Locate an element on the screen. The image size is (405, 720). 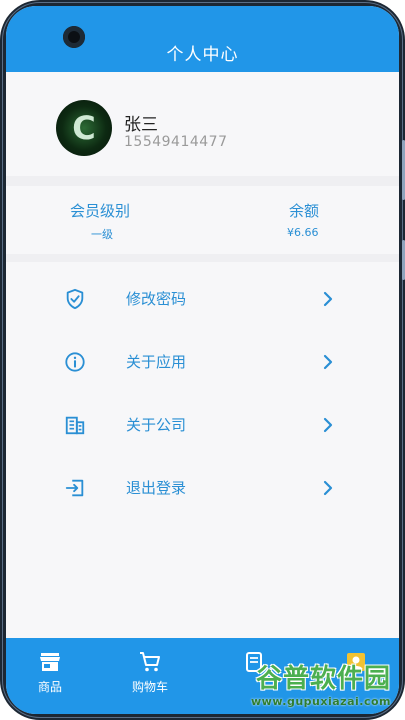
shield-check-icon is located at coordinates (75, 299).